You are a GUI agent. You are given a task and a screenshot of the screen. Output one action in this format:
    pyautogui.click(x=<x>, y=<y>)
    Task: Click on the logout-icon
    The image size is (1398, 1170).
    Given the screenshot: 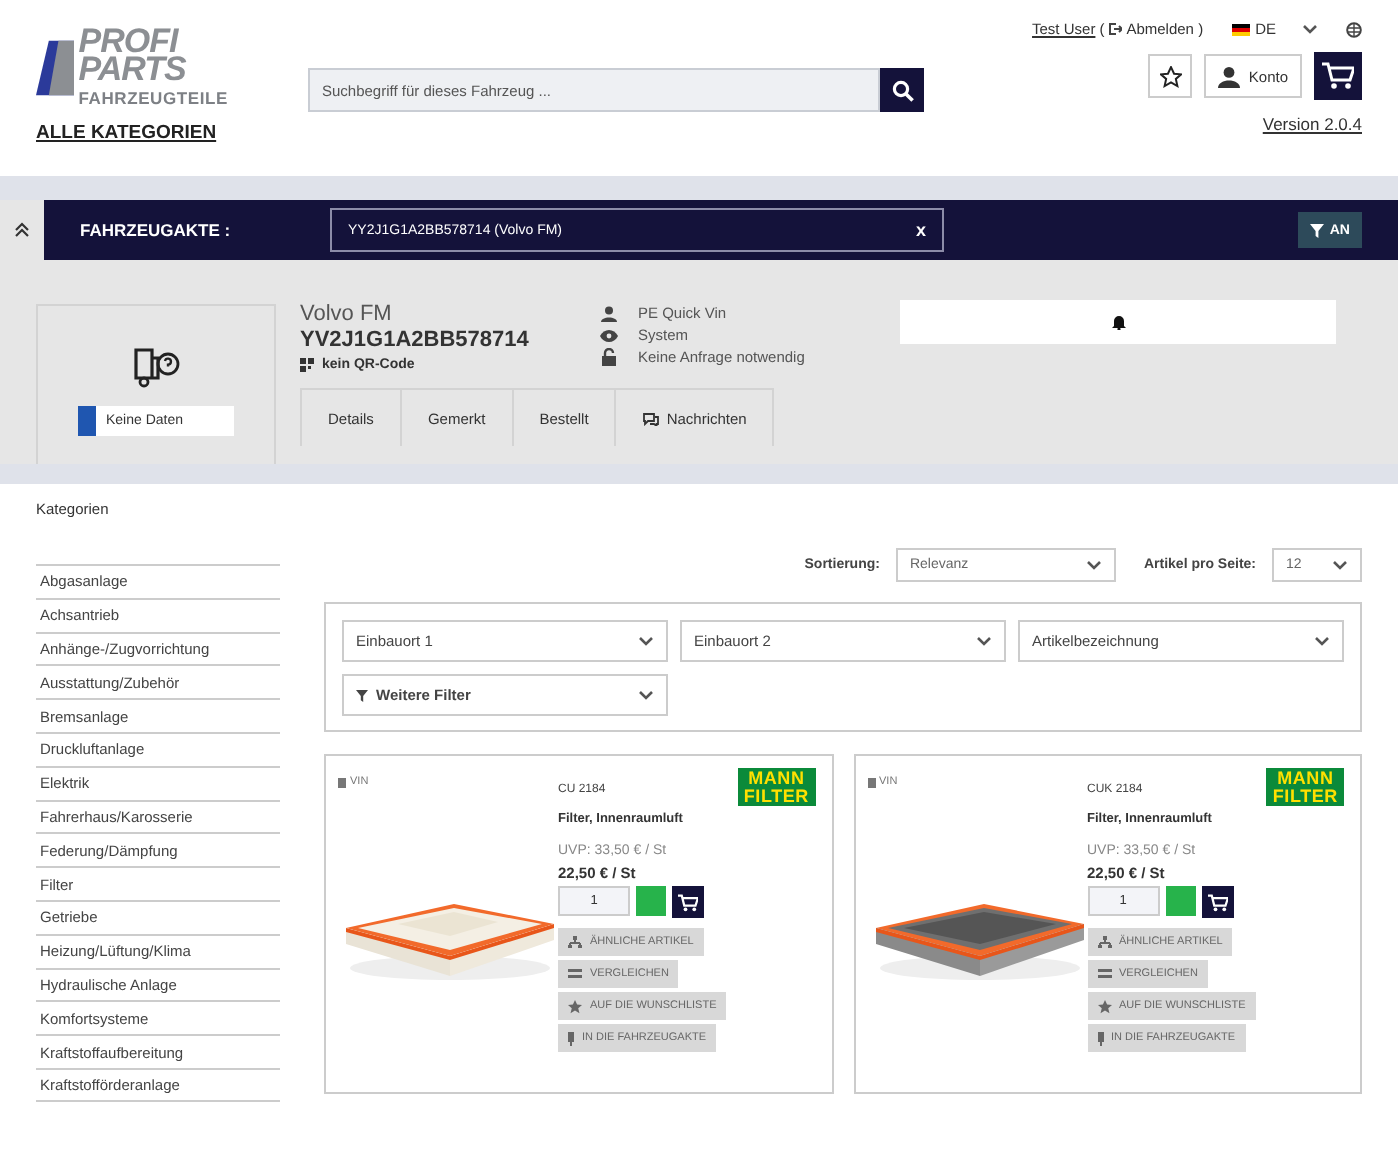 What is the action you would take?
    pyautogui.click(x=1115, y=29)
    